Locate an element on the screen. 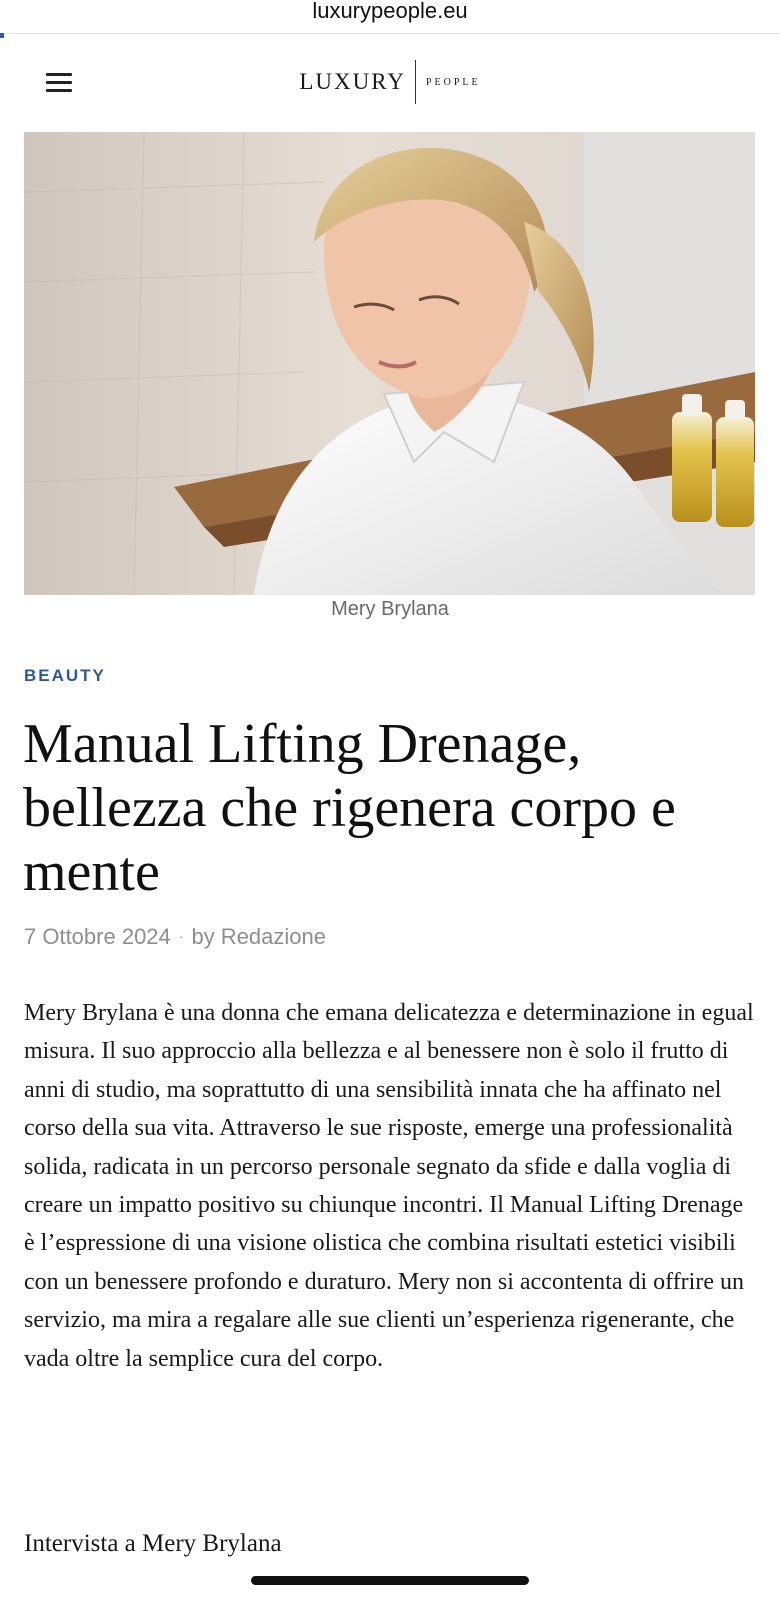 The width and height of the screenshot is (780, 1600). site-header: LUXURY PEOPLE is located at coordinates (390, 83).